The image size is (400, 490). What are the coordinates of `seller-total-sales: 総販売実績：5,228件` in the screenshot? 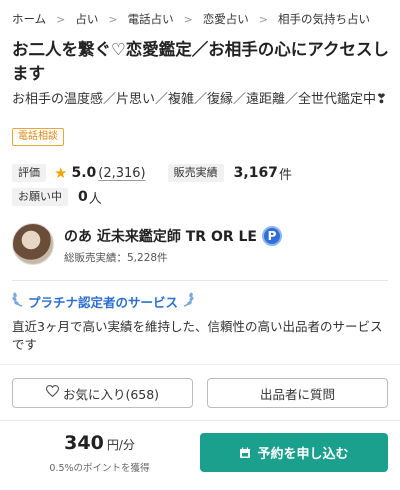 It's located at (116, 257).